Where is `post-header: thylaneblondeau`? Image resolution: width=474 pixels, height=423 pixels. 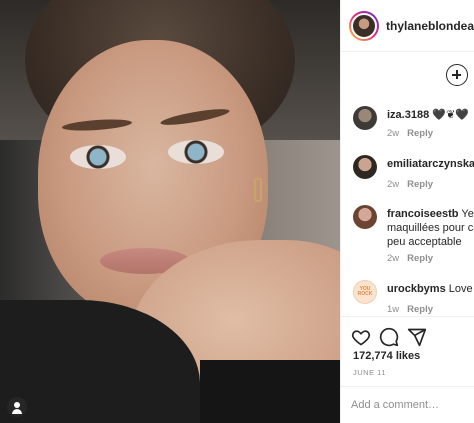 post-header: thylaneblondeau is located at coordinates (407, 26).